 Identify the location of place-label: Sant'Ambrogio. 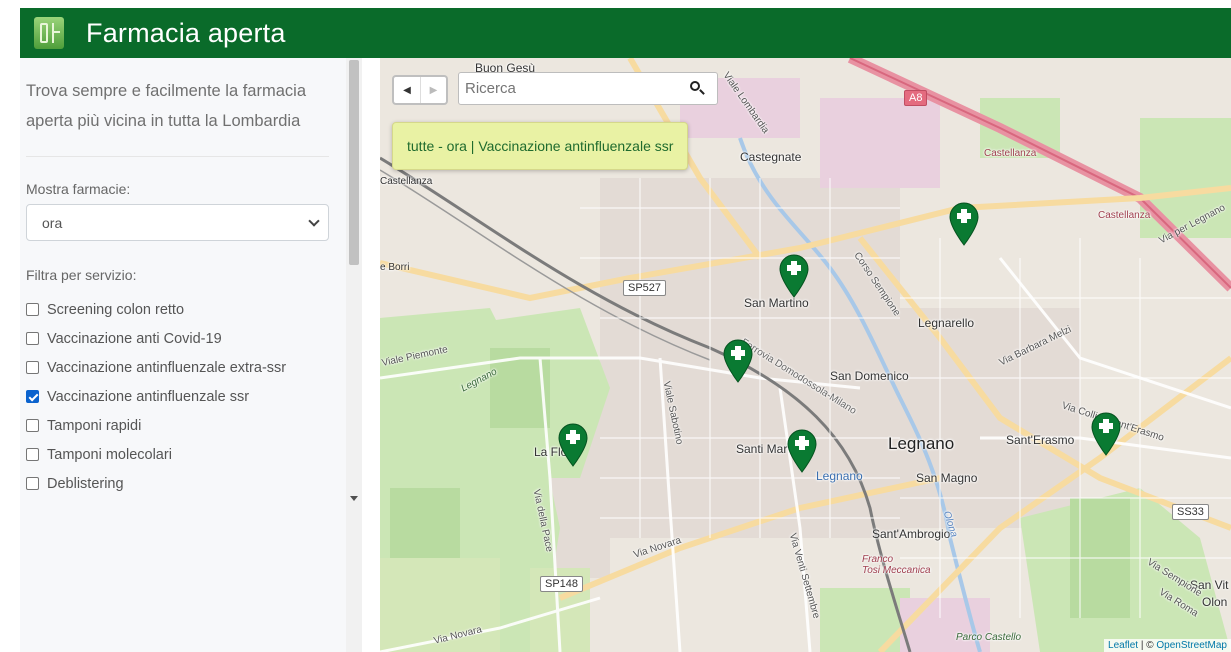
(911, 534).